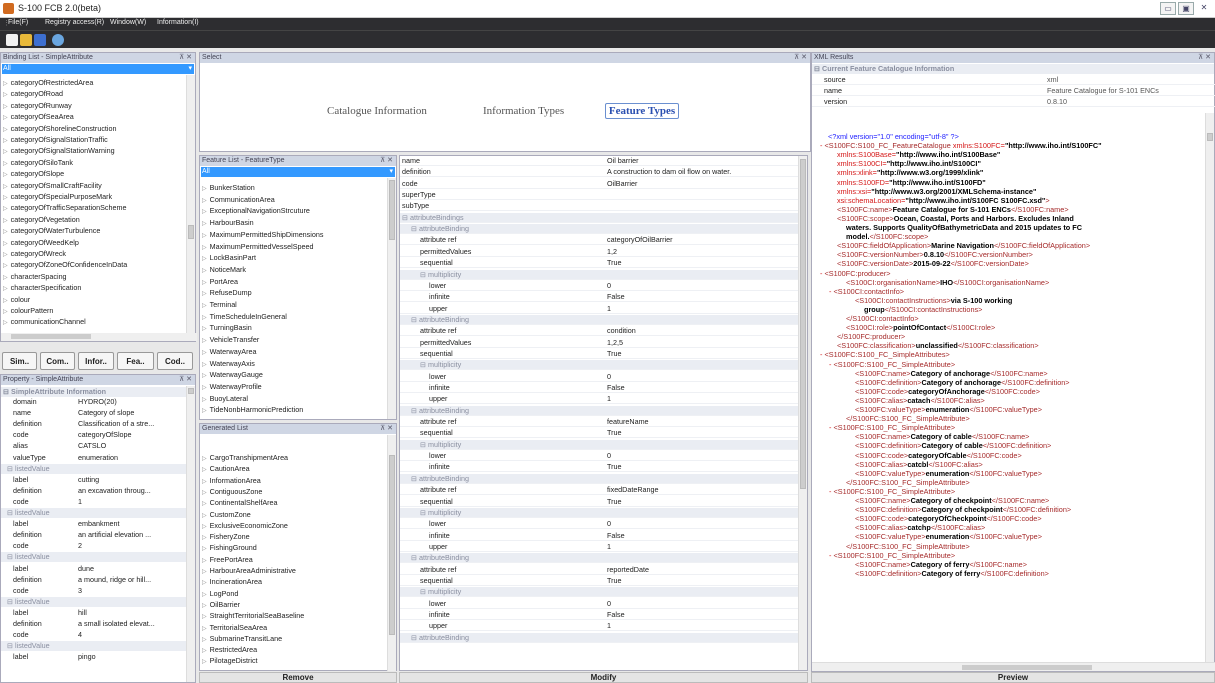  I want to click on close-icon: ✕, so click(1204, 8).